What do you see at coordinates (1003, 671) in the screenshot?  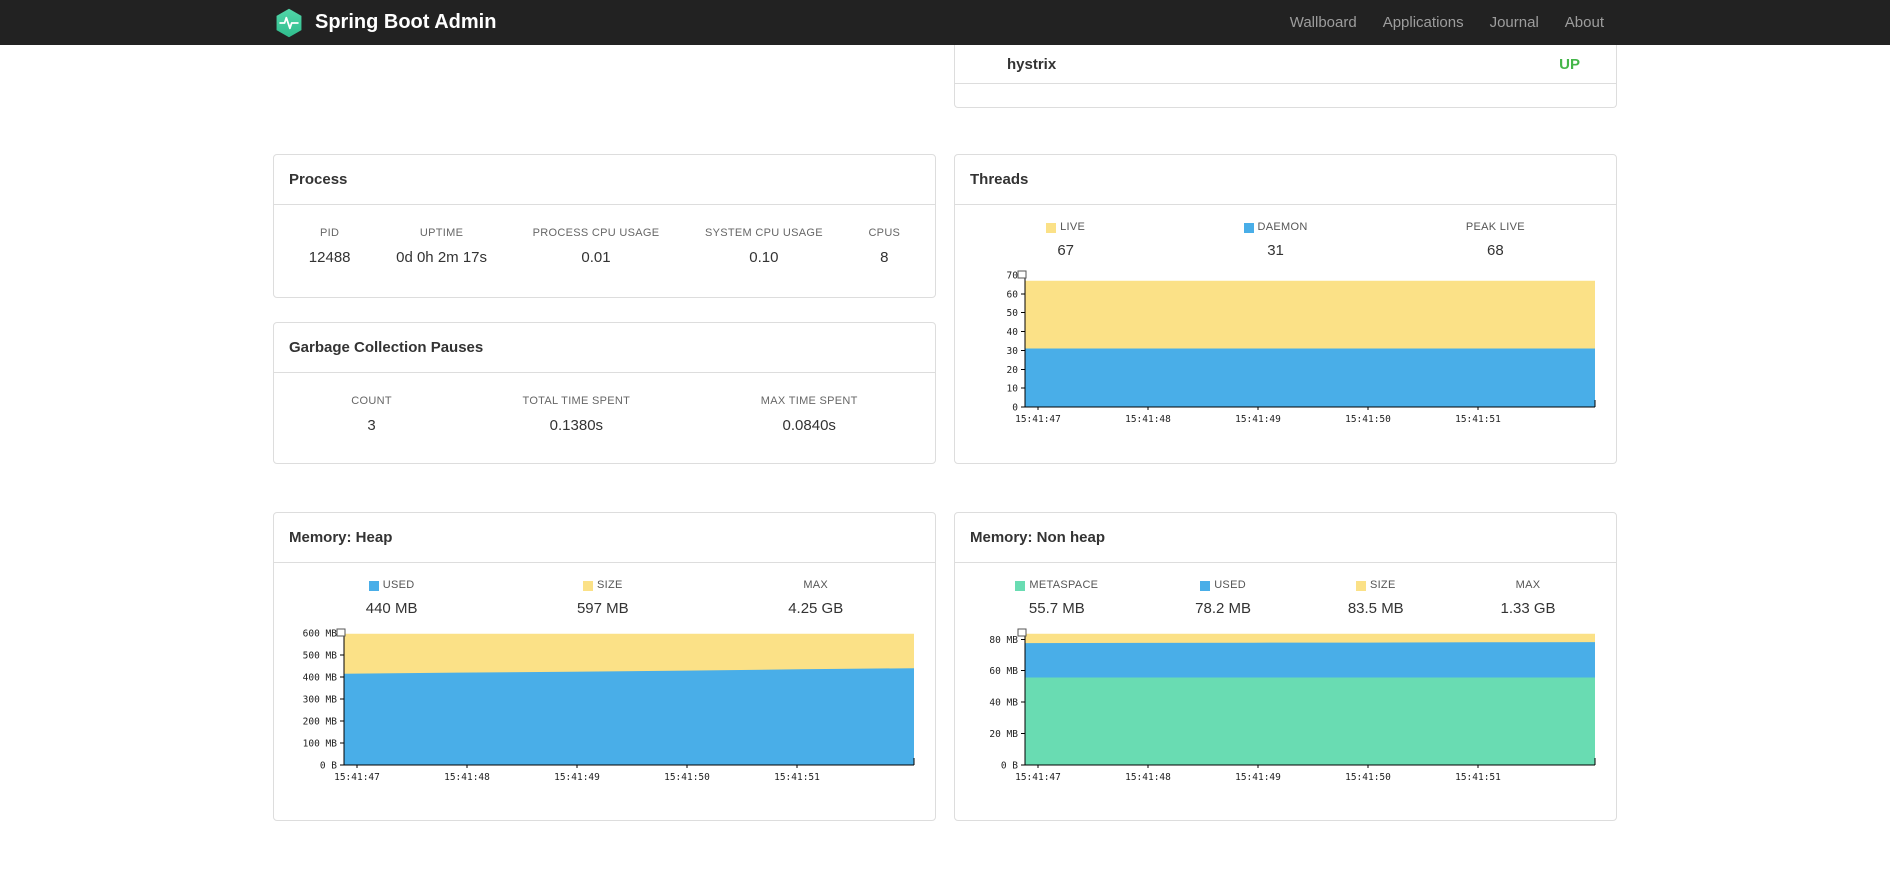 I see `svg-text: 60 MB` at bounding box center [1003, 671].